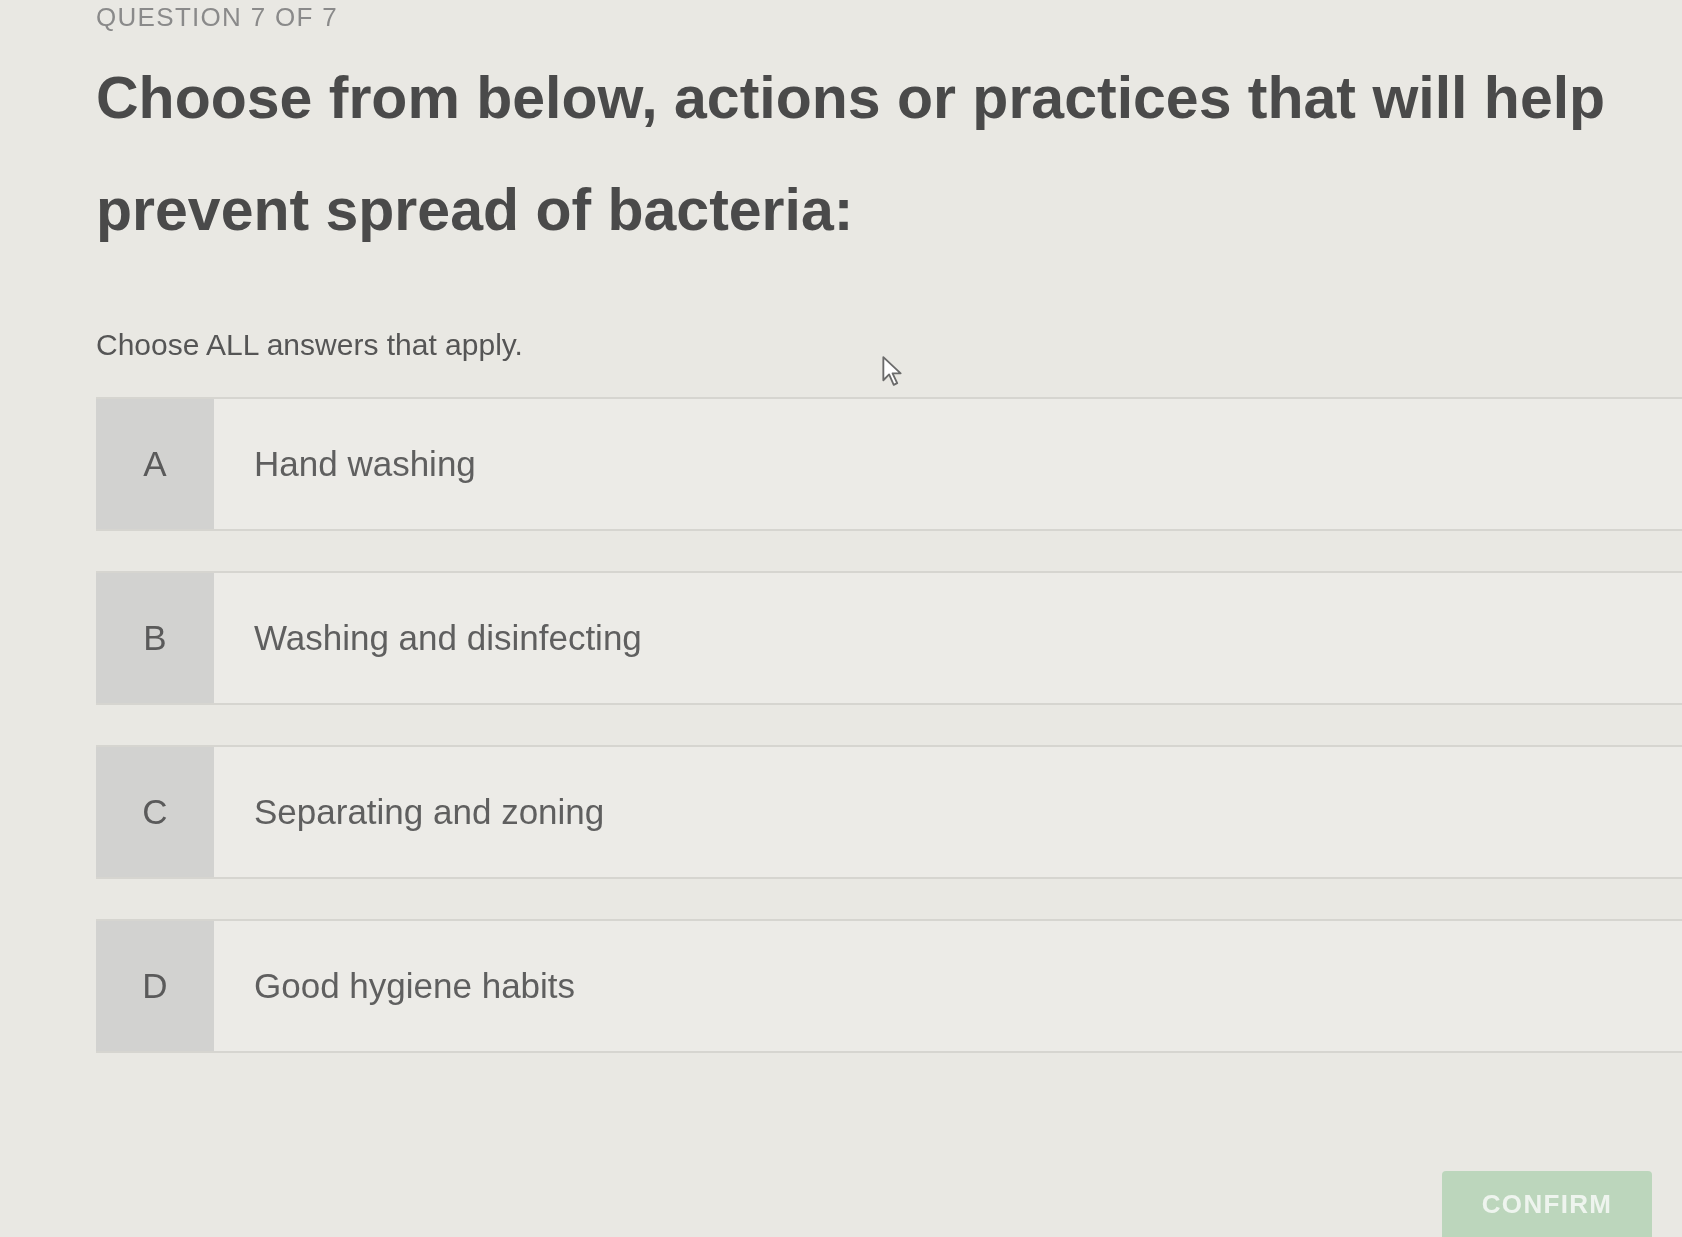 The image size is (1682, 1237). What do you see at coordinates (155, 638) in the screenshot?
I see `option-letter: B` at bounding box center [155, 638].